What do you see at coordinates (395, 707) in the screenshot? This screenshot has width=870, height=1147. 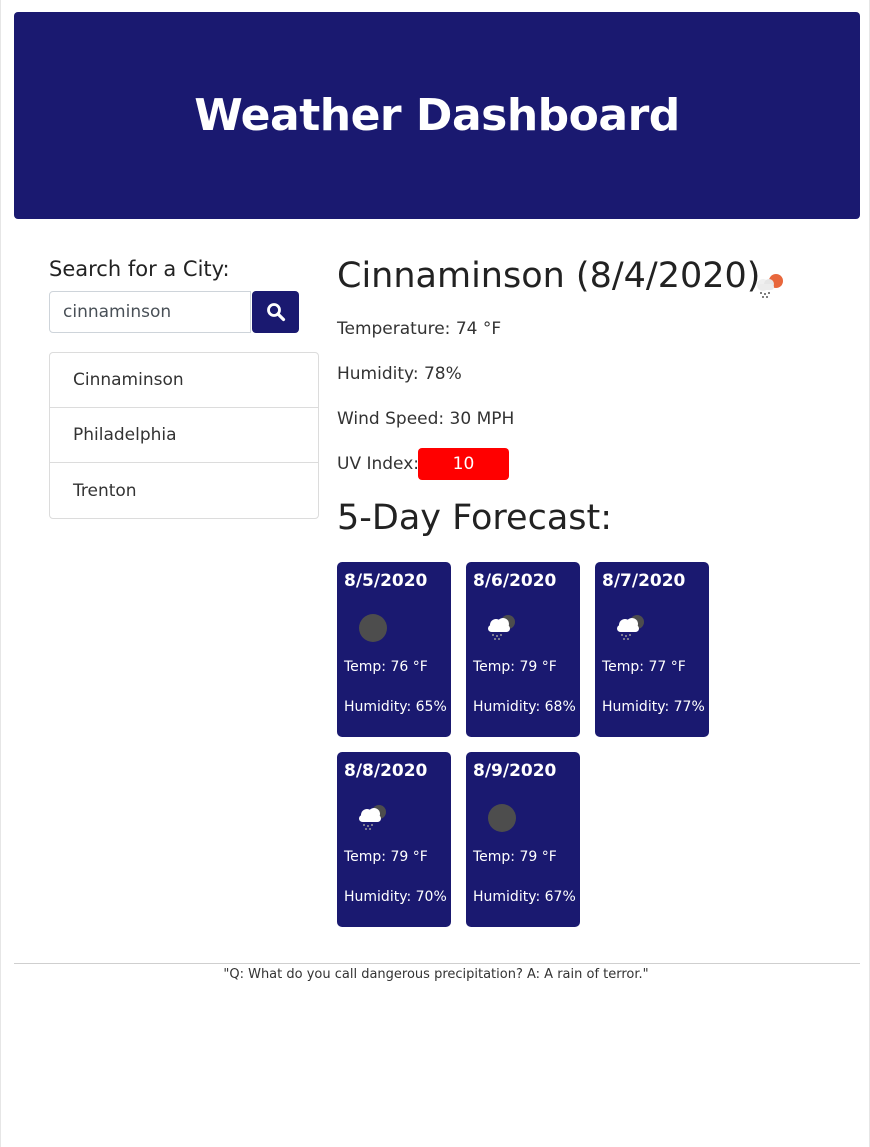 I see `forecast-humidity: Humidity: 65%` at bounding box center [395, 707].